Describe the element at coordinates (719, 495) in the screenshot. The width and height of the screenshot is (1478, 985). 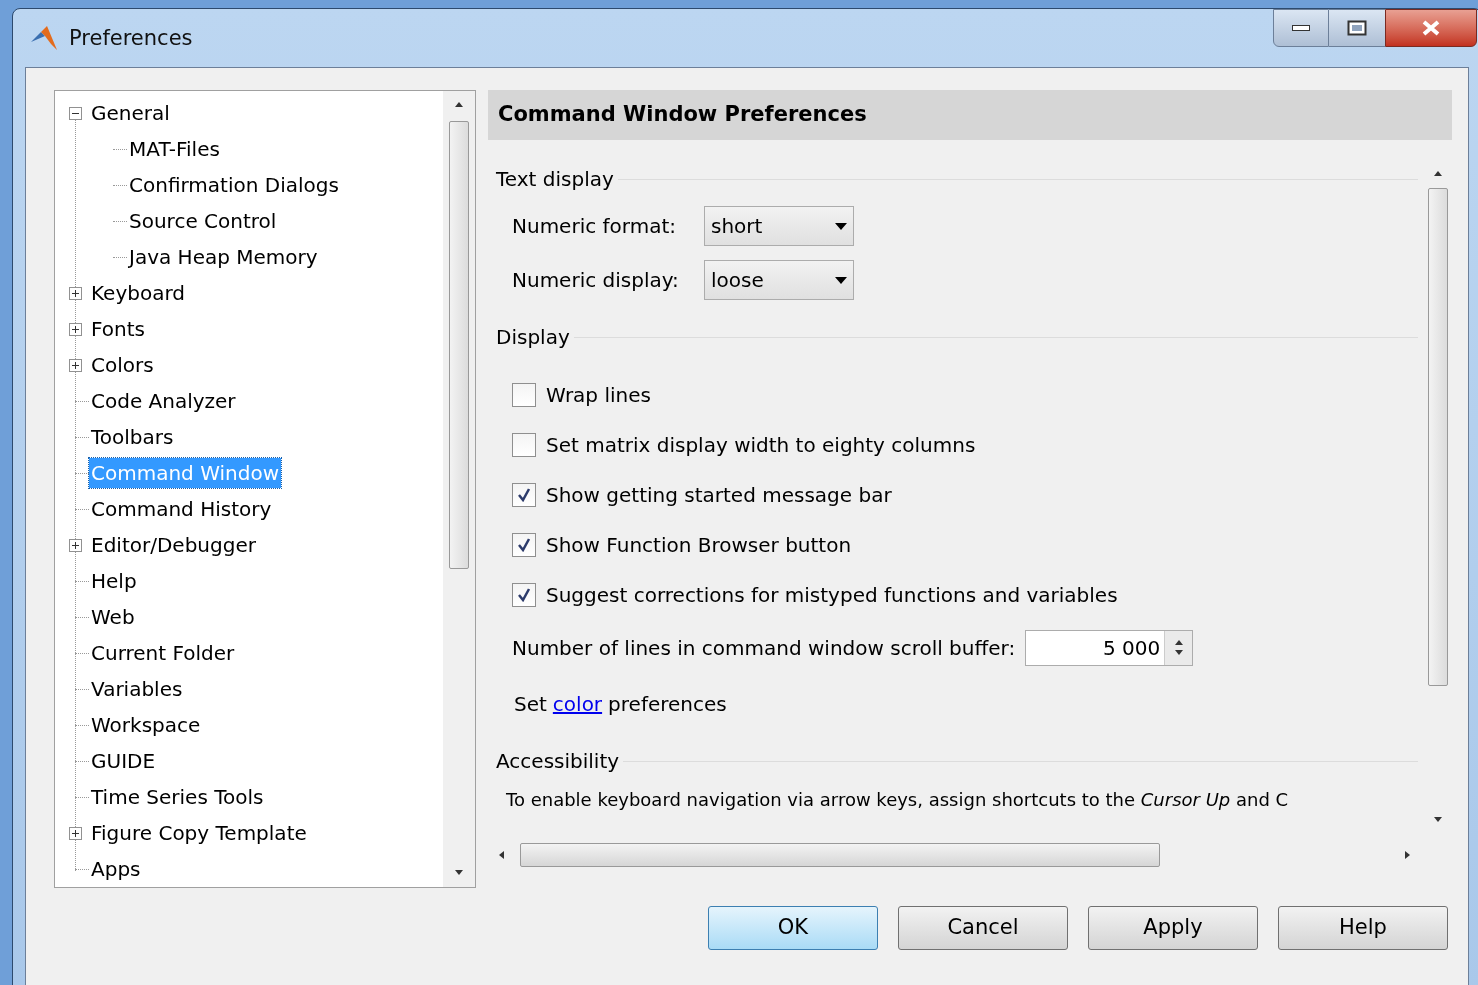
I see `checkbox-label: Show getting started message bar` at that location.